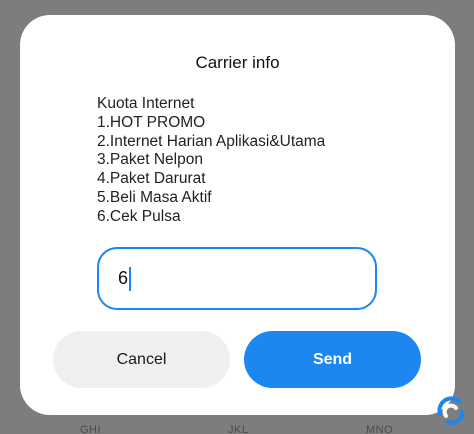 Image resolution: width=474 pixels, height=434 pixels. I want to click on cancel-button-label: Cancel, so click(141, 359).